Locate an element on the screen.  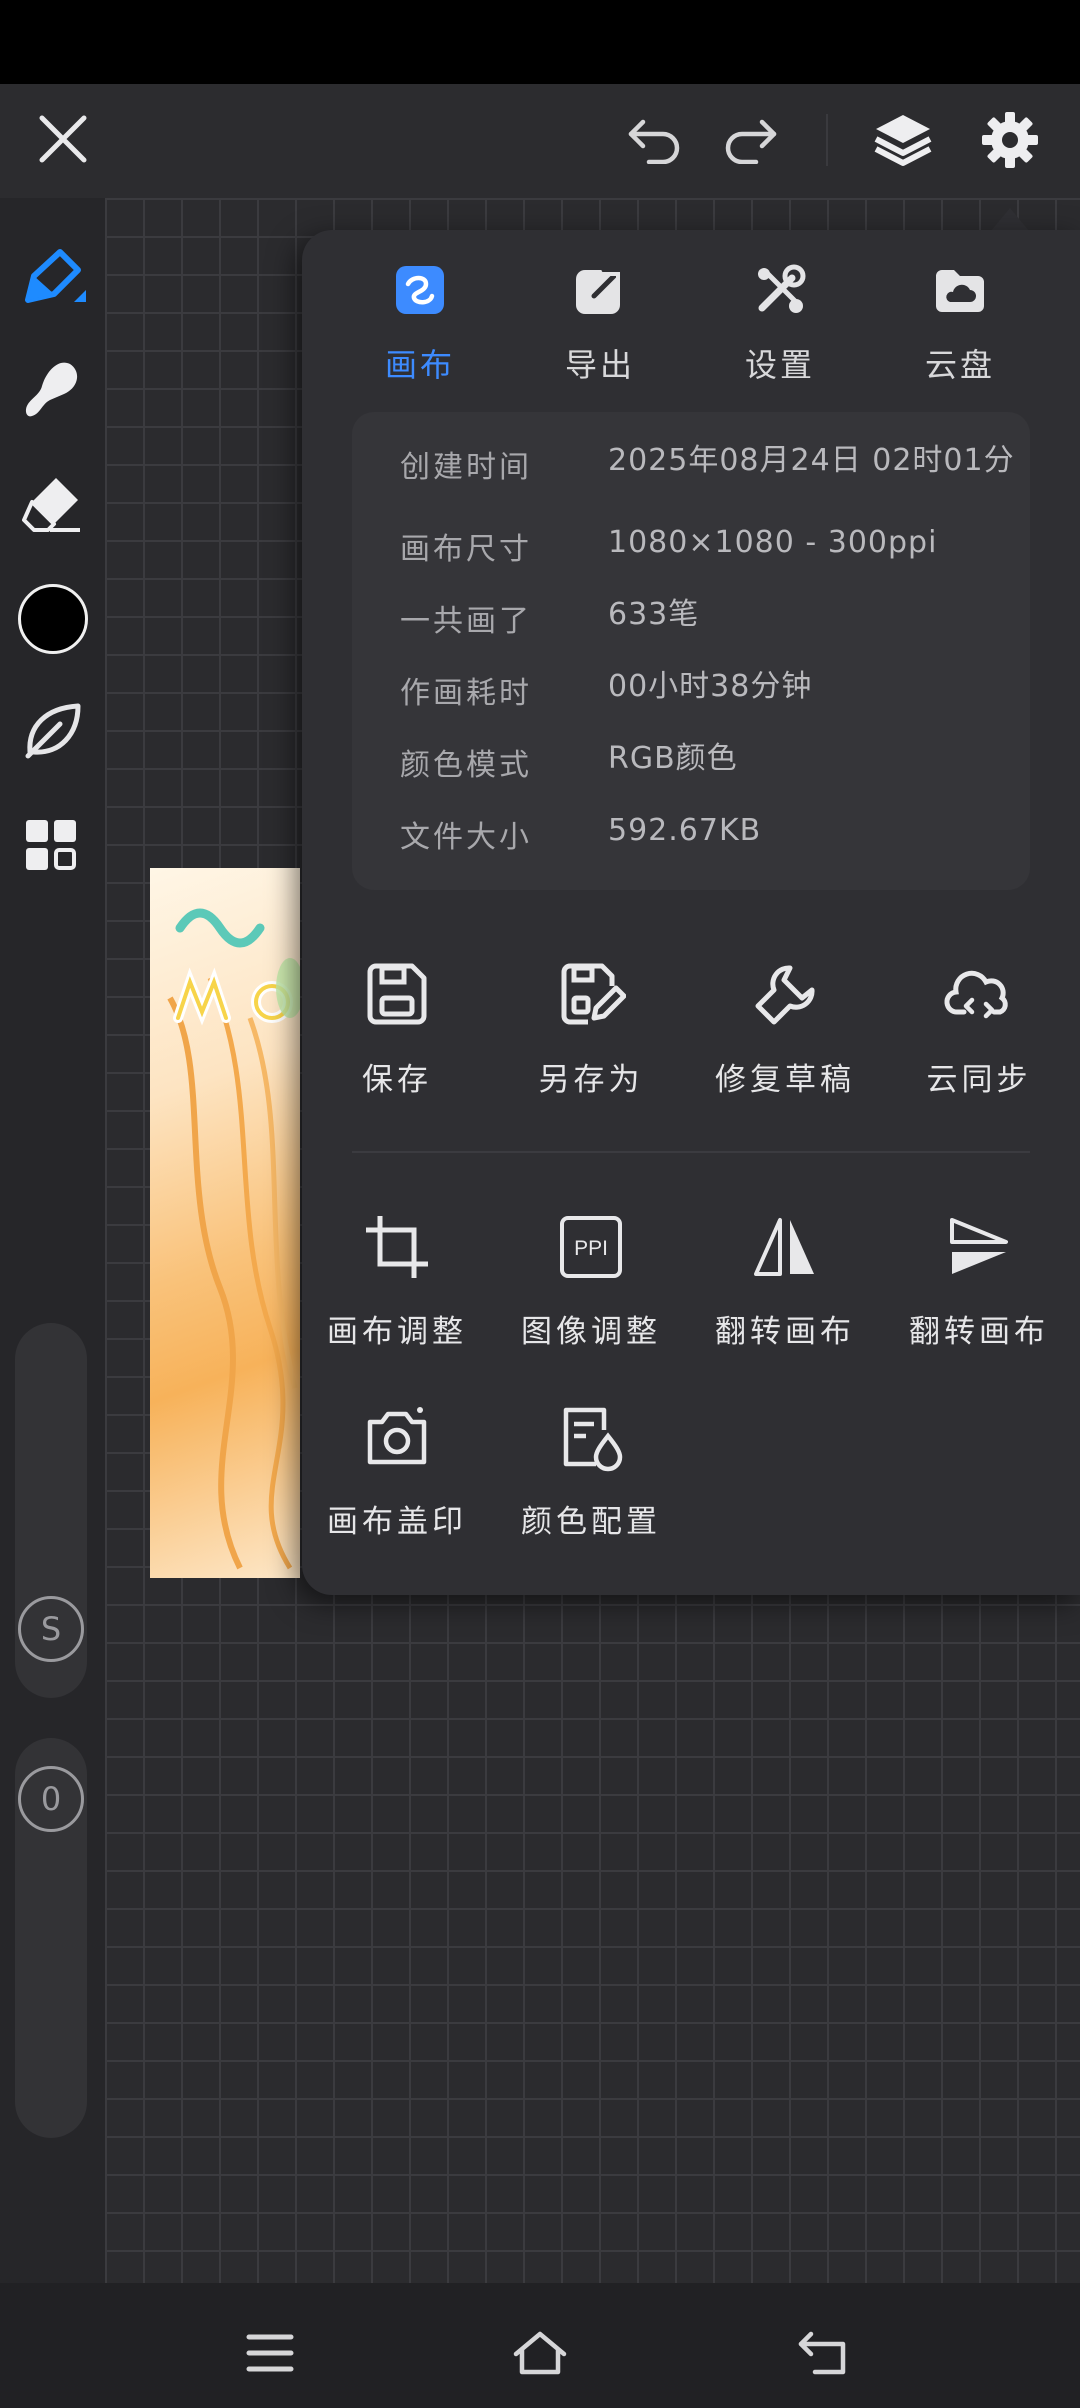
cloud-sync-icon is located at coordinates (979, 995).